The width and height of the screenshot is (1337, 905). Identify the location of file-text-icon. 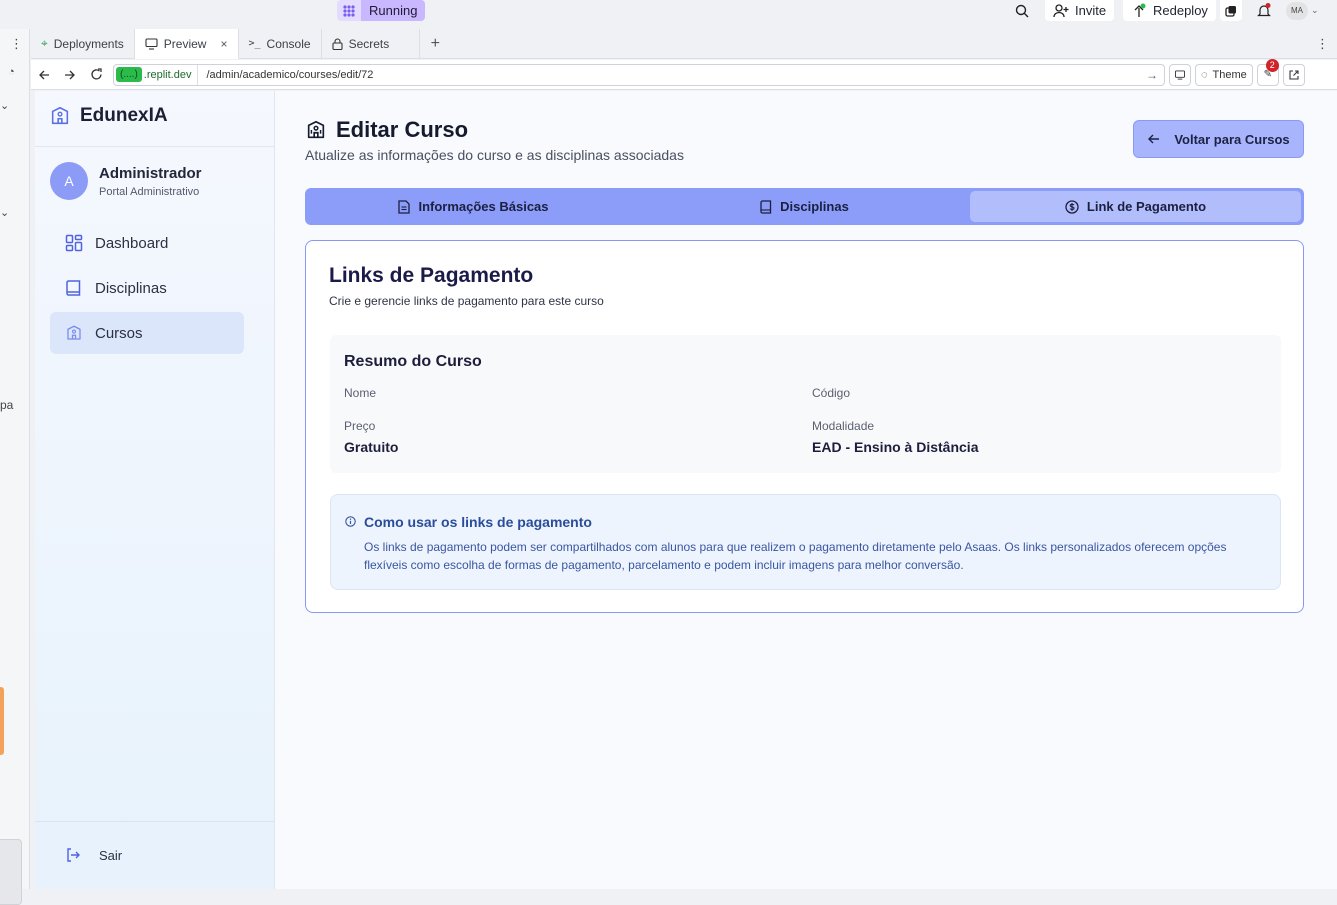
(404, 206).